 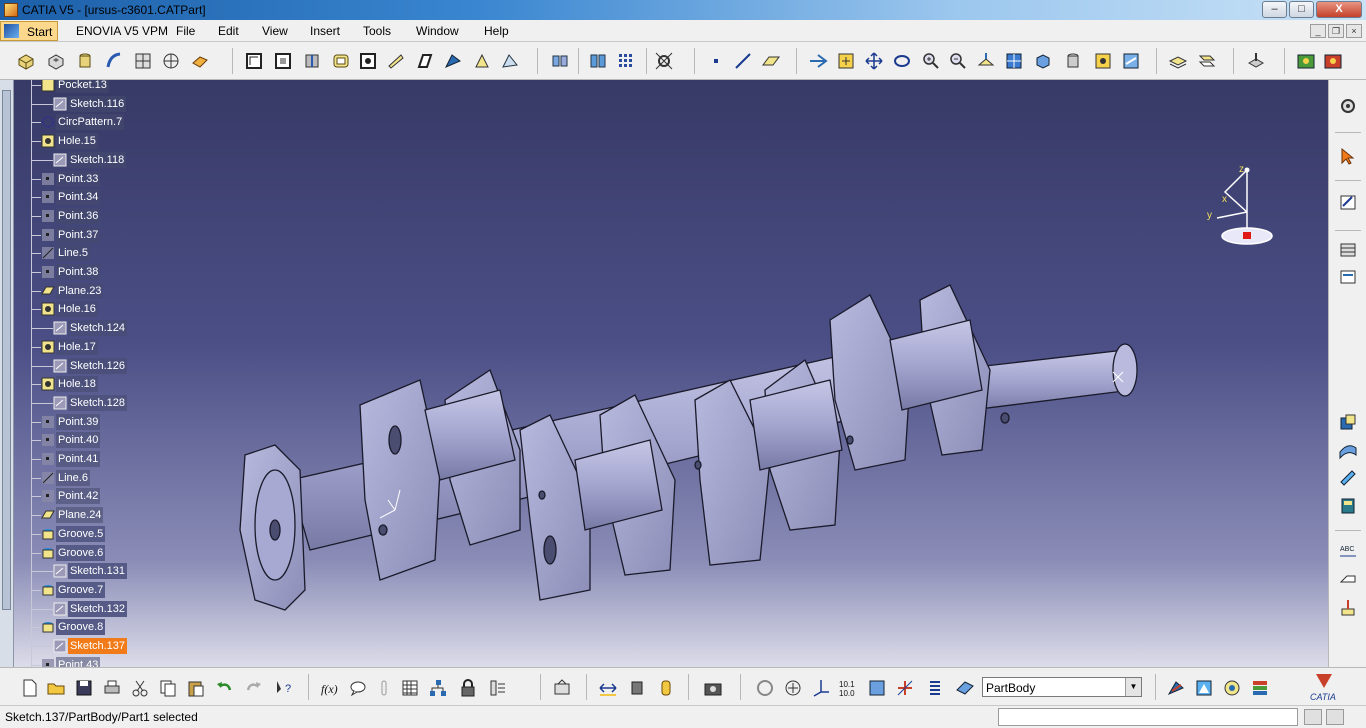 What do you see at coordinates (56, 688) in the screenshot?
I see `open-folder-icon` at bounding box center [56, 688].